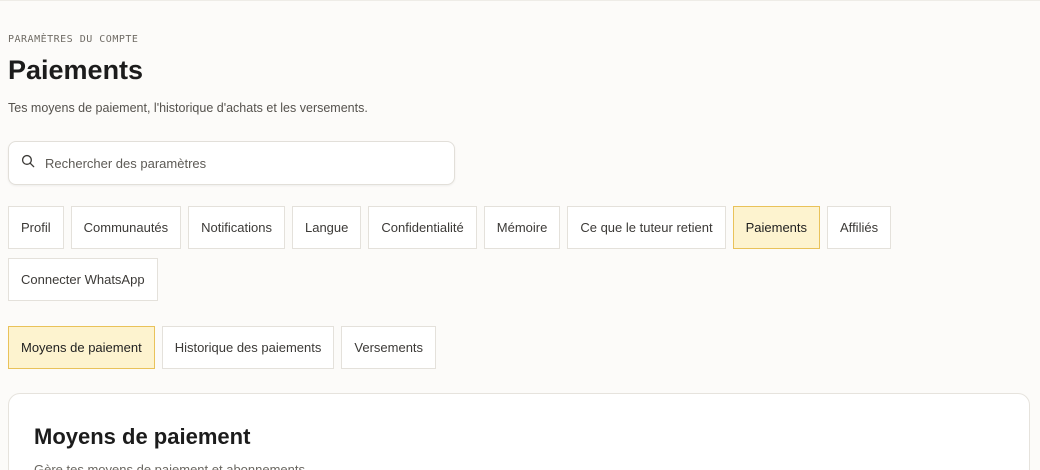 This screenshot has width=1040, height=470. I want to click on tab-tuteur-retient: Ce que le tuteur retient, so click(646, 227).